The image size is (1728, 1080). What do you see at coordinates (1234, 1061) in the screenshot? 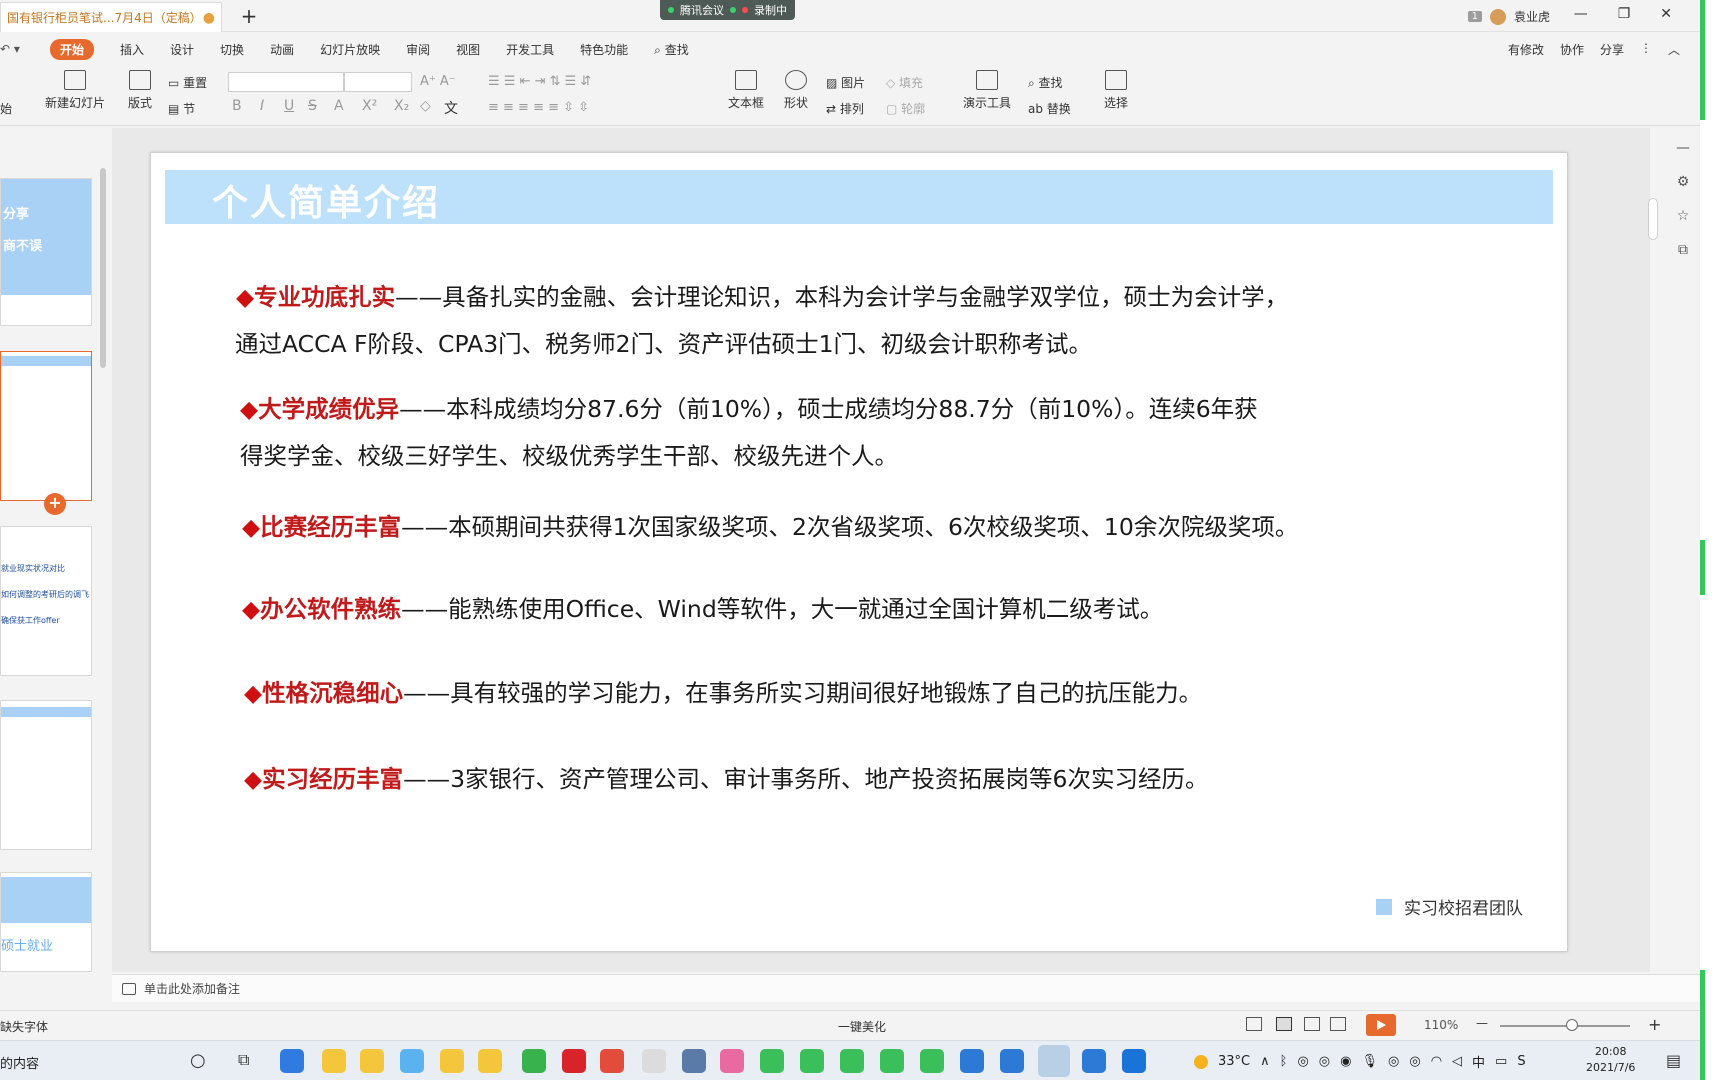
I see `weather-temp: 33°C` at bounding box center [1234, 1061].